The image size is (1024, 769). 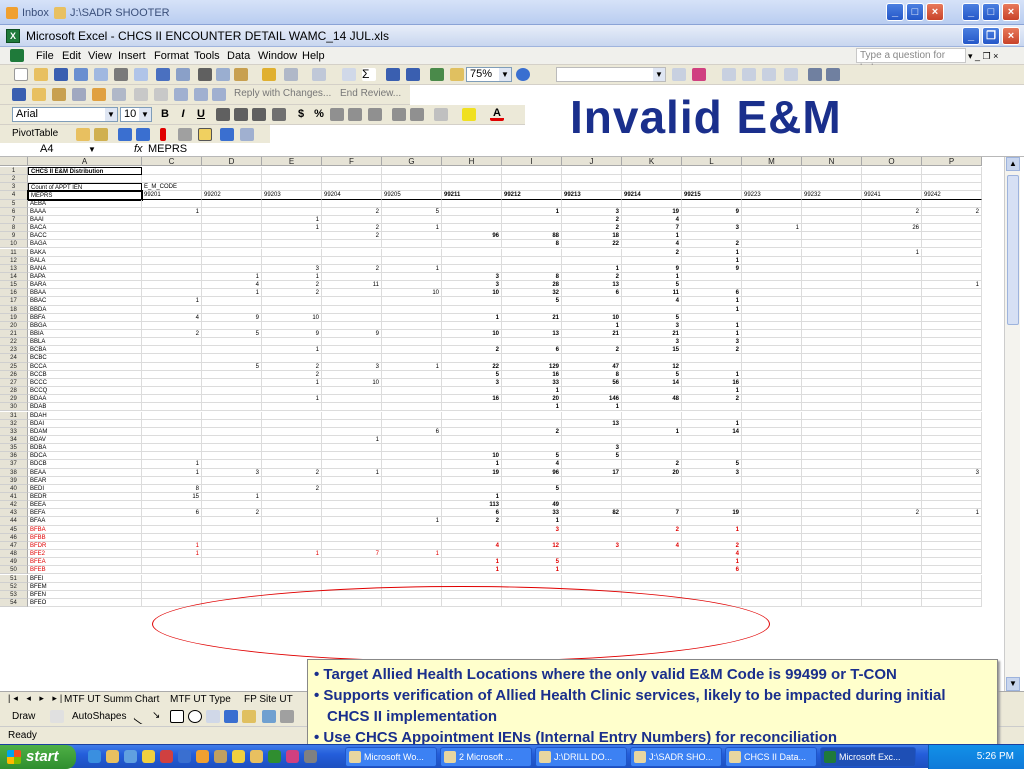 What do you see at coordinates (532, 472) in the screenshot?
I see `cell: 96` at bounding box center [532, 472].